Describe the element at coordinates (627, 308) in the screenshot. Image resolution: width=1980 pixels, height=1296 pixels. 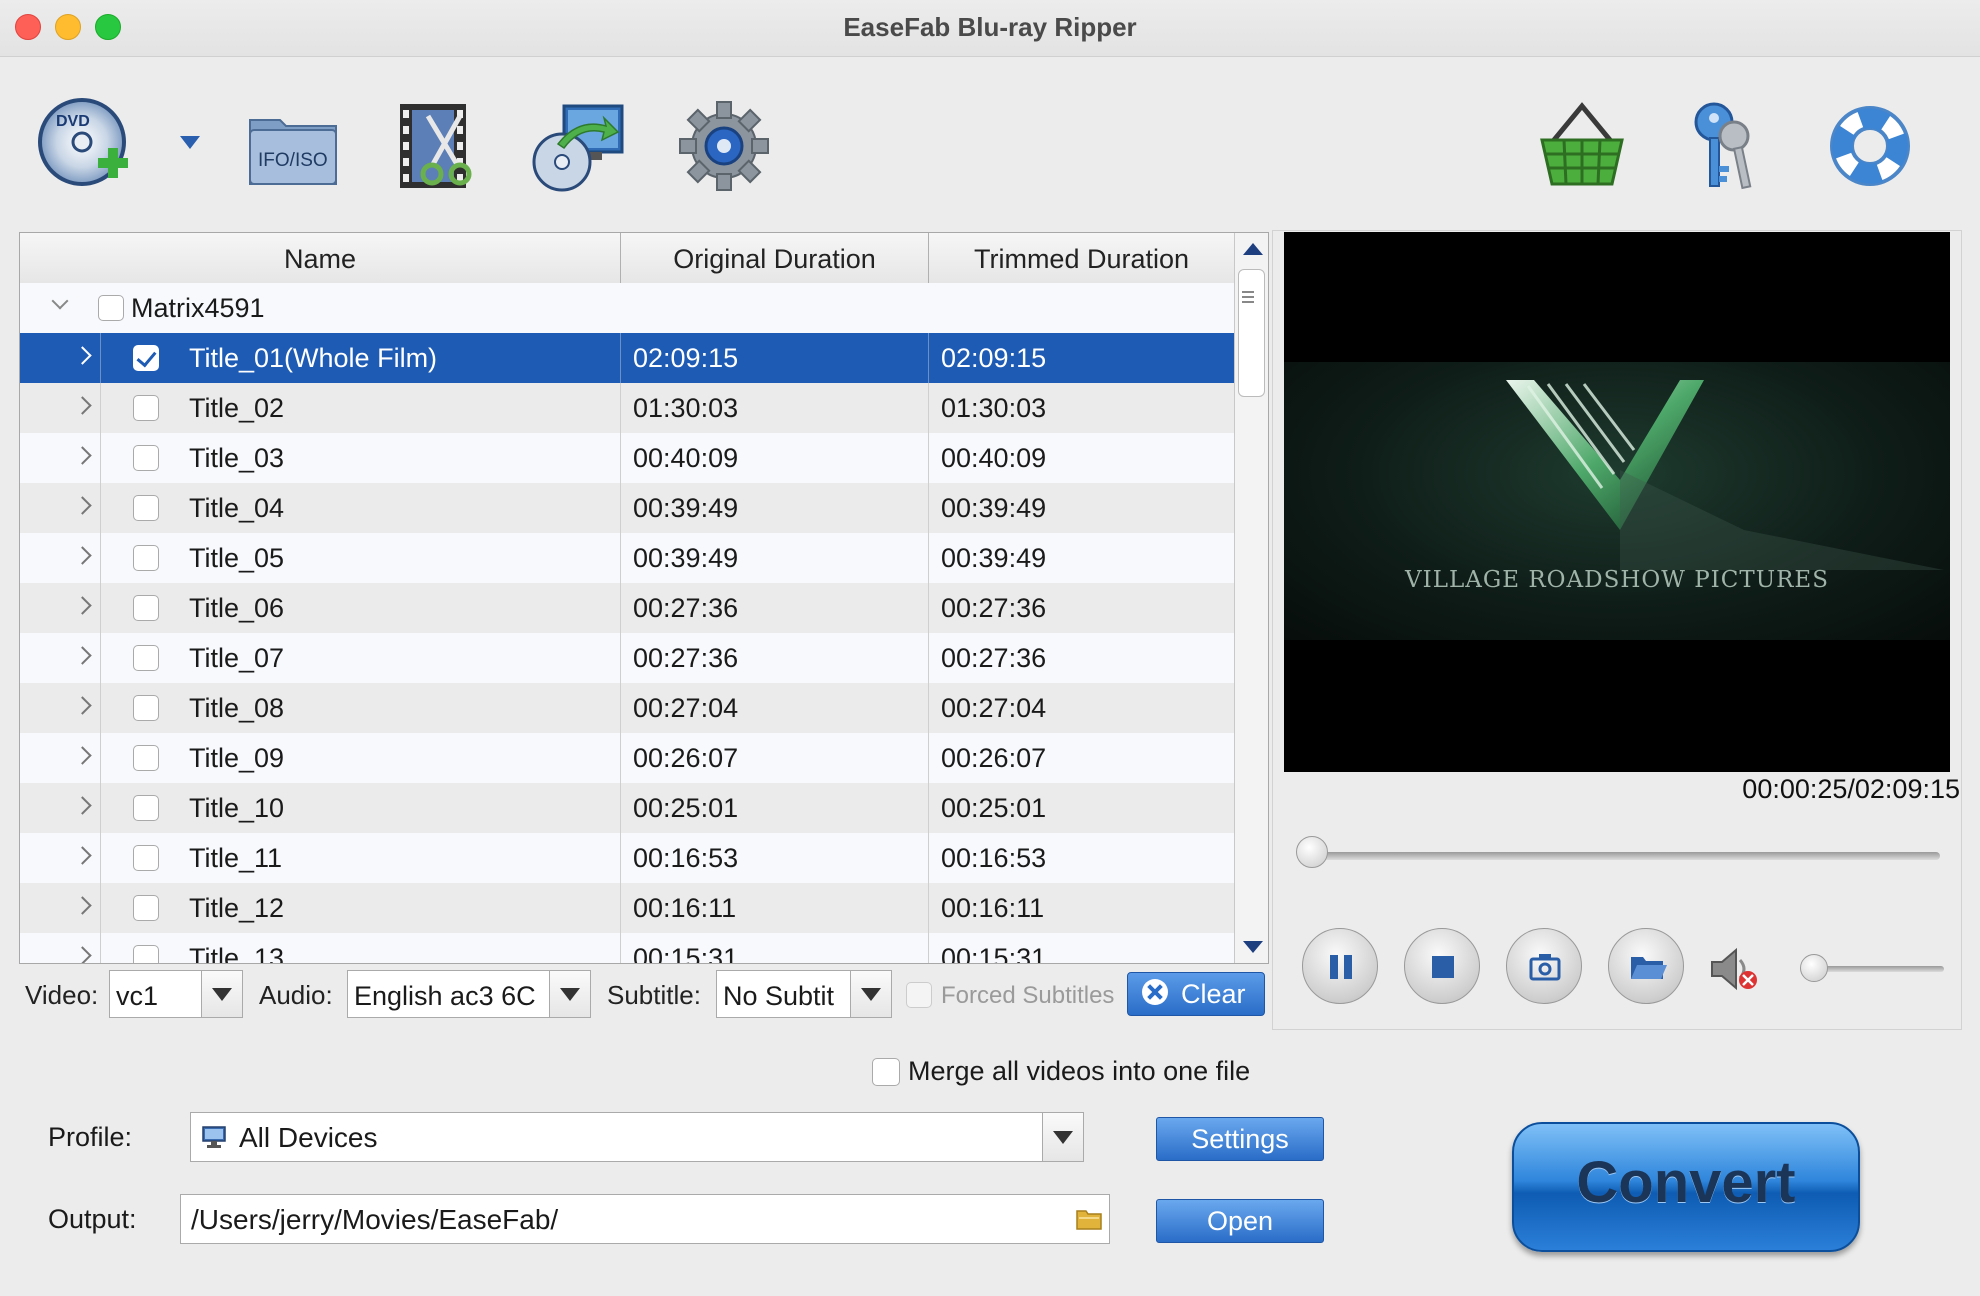
I see `disc-group-row: Matrix4591` at that location.